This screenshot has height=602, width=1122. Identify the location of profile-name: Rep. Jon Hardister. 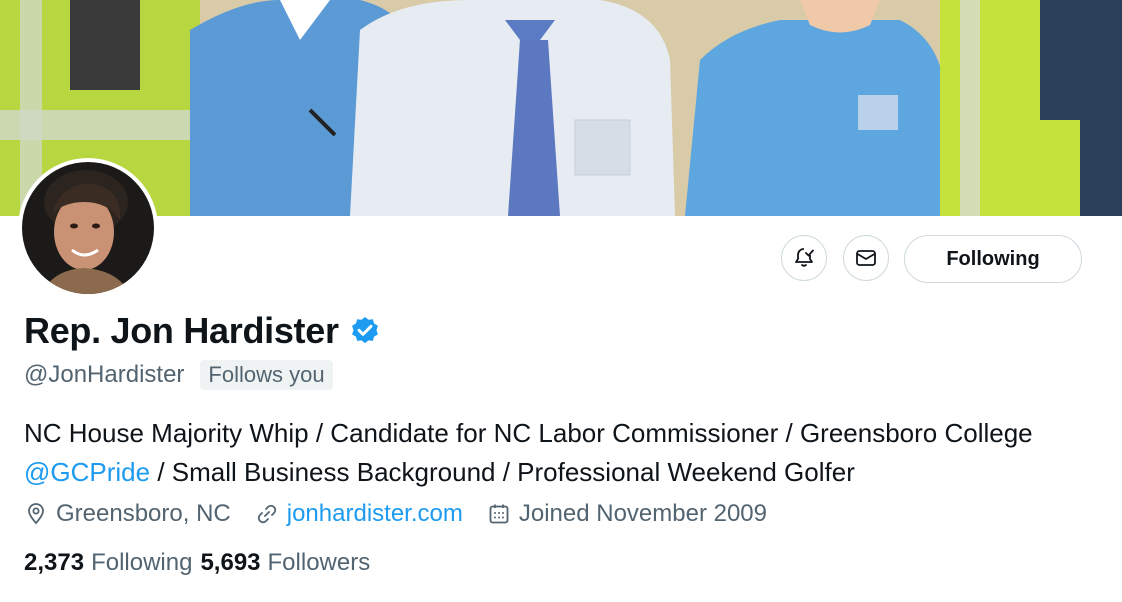
(181, 330).